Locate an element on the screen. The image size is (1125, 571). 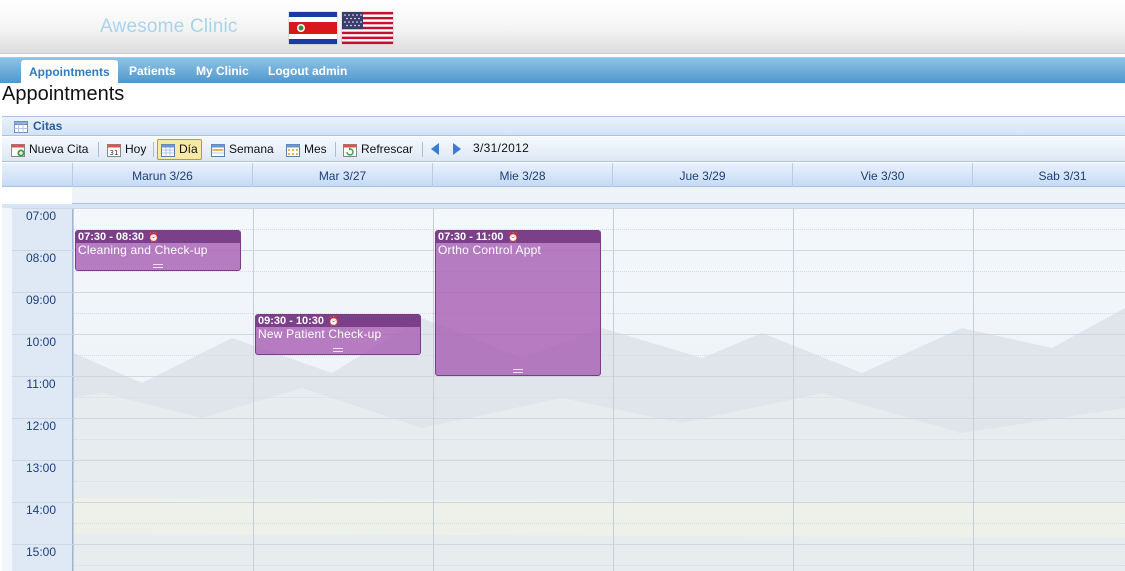
calendar-icon is located at coordinates (21, 127).